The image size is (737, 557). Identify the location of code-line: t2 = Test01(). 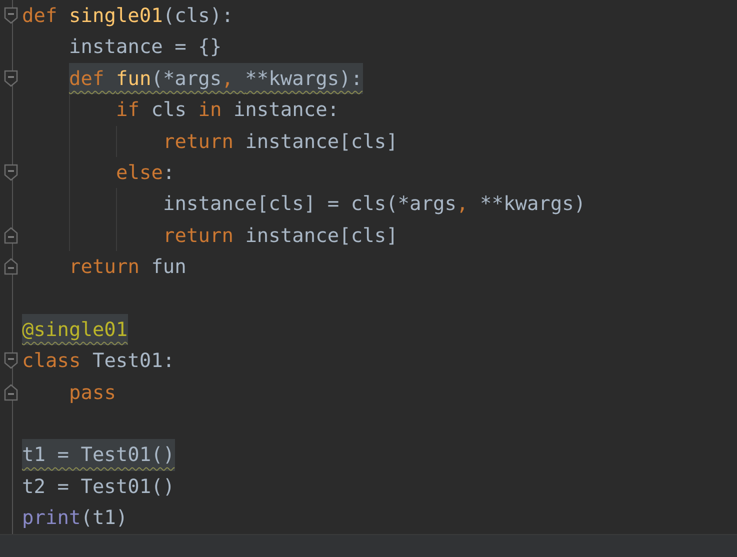
(98, 487).